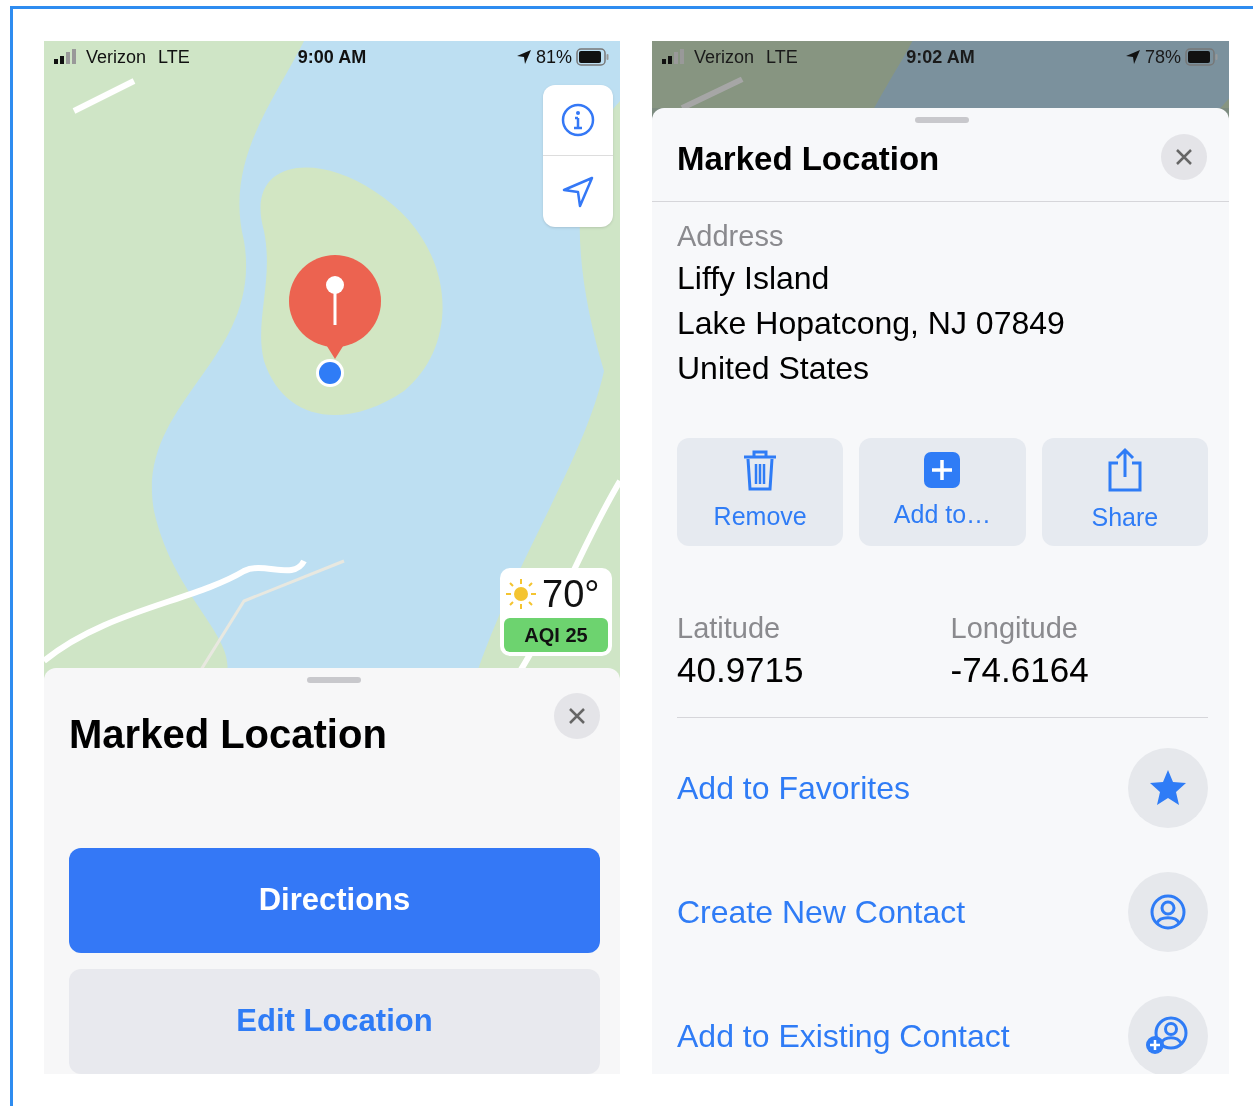 This screenshot has width=1253, height=1106. What do you see at coordinates (754, 278) in the screenshot?
I see `address-line: Liffy Island` at bounding box center [754, 278].